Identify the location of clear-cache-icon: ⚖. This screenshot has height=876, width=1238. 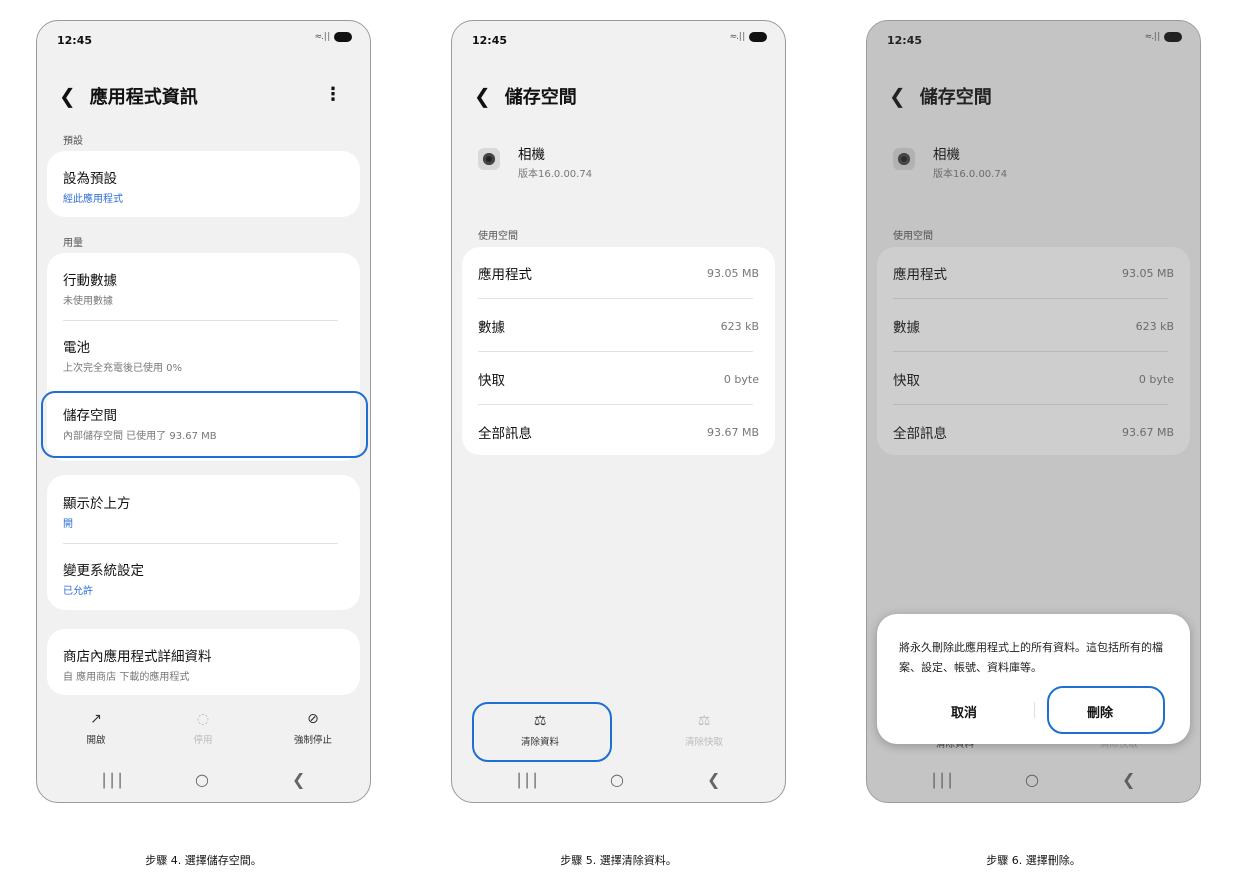
(704, 721).